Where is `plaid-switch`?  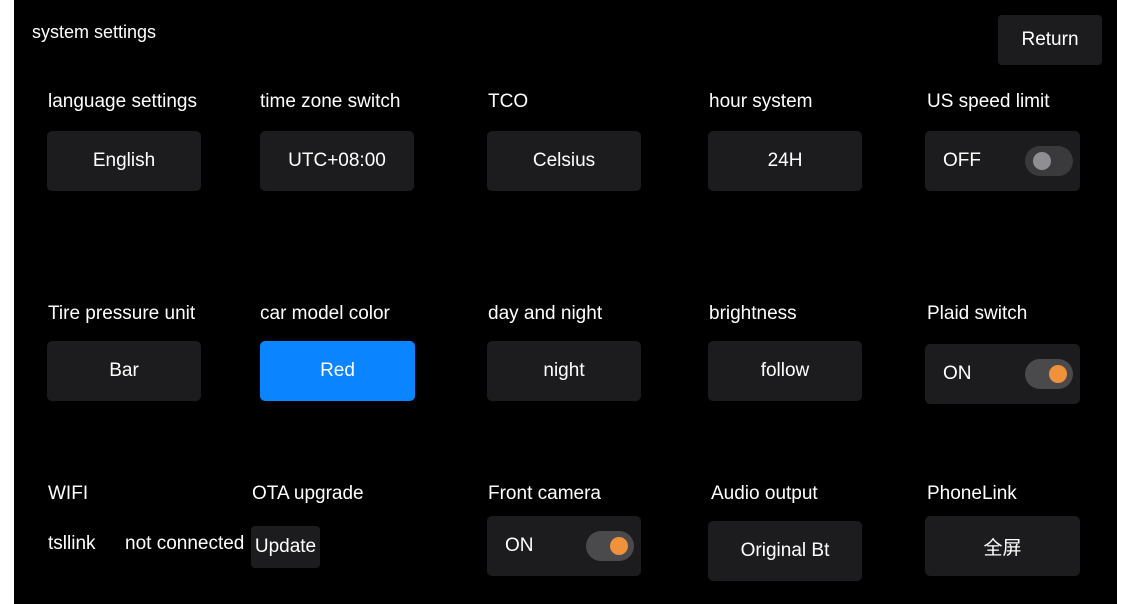 plaid-switch is located at coordinates (1049, 374).